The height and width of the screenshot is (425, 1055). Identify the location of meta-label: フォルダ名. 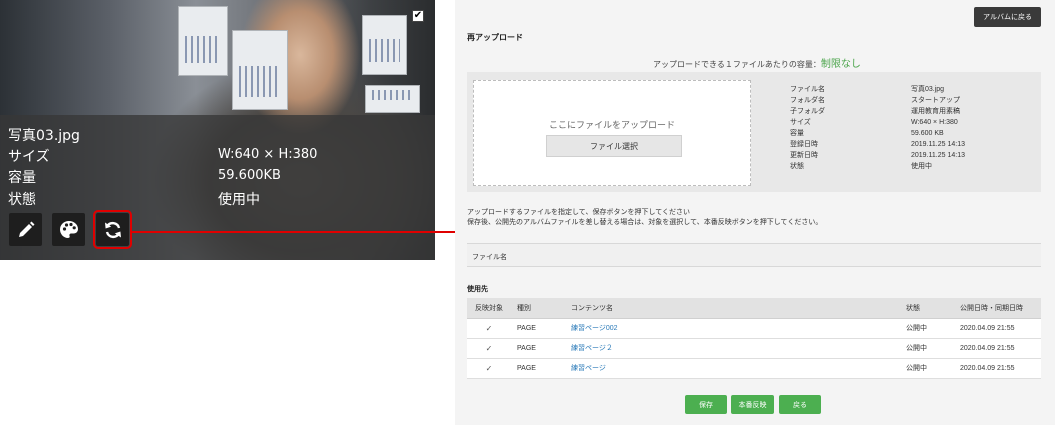
(807, 100).